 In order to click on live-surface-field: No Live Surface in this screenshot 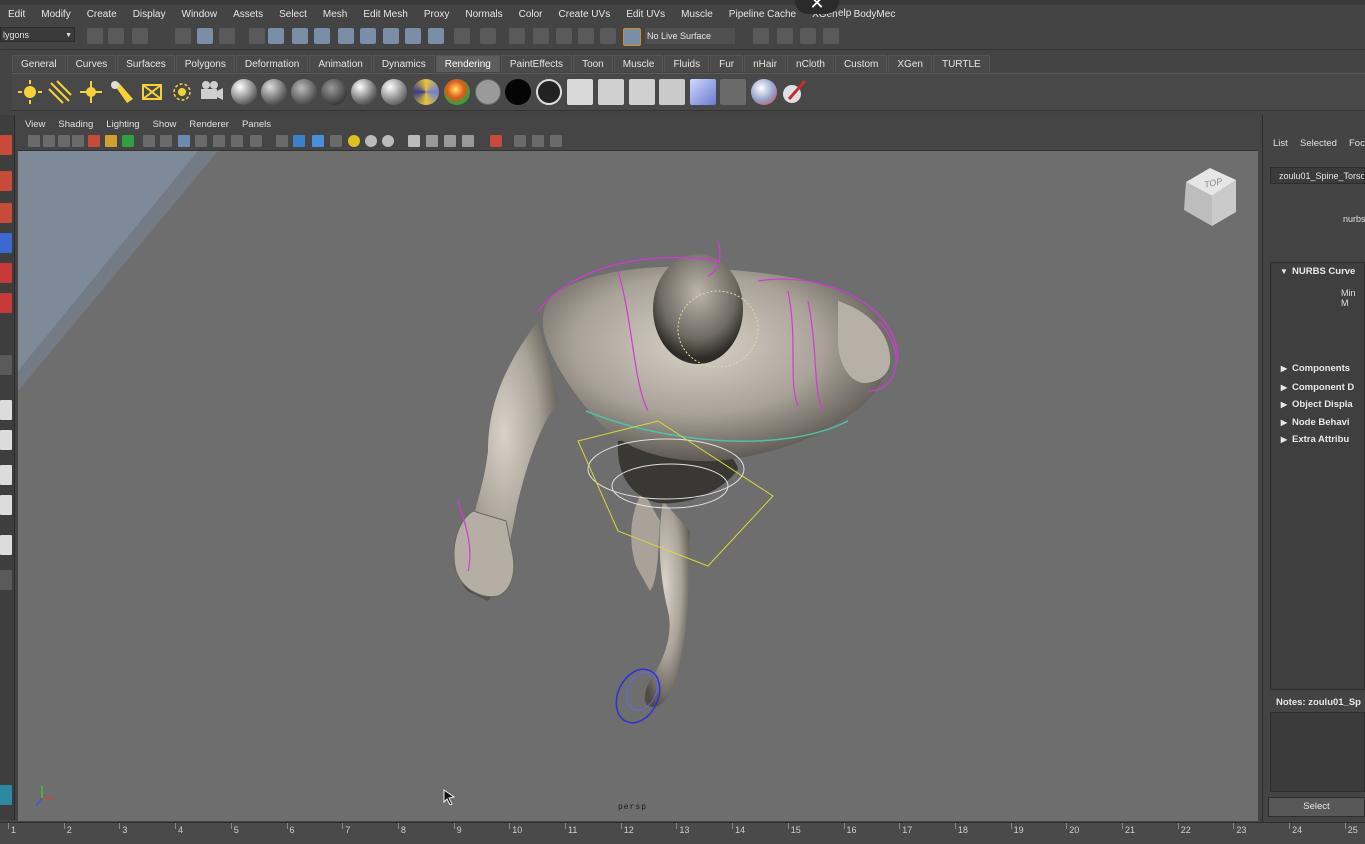, I will do `click(690, 36)`.